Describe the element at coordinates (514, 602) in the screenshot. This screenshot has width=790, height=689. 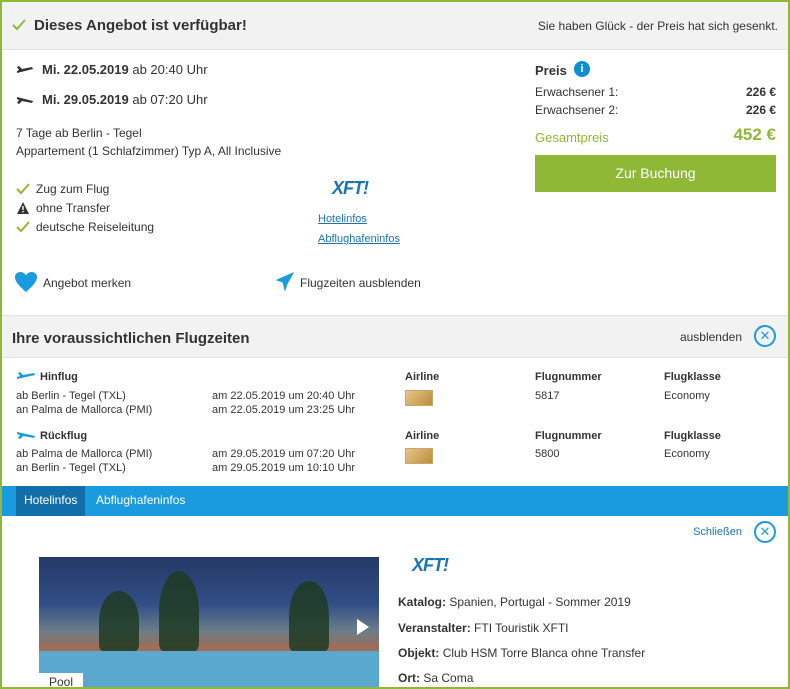
I see `hotel-catalog: Katalog: Spanien, Portugal - Sommer 2019` at that location.